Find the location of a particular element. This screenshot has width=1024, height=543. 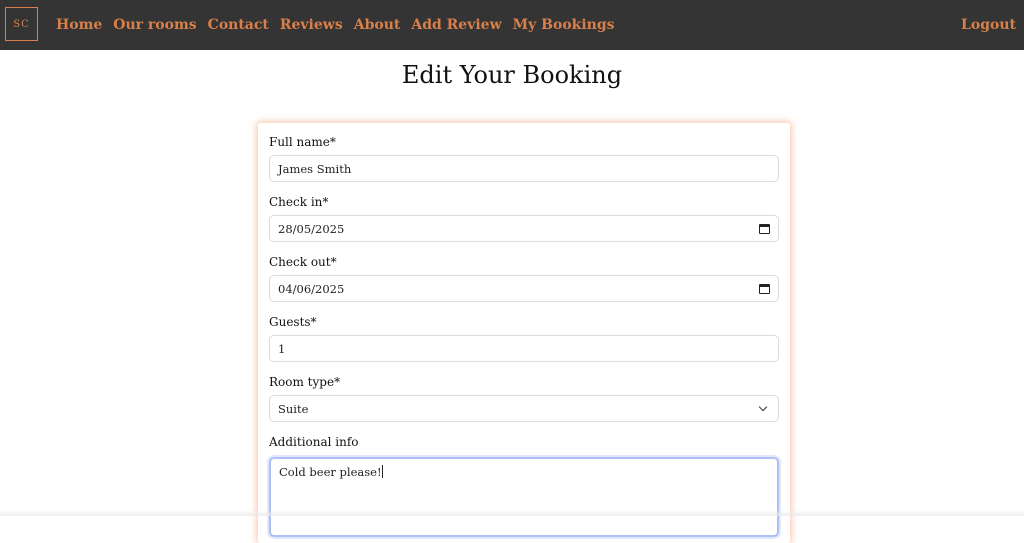

guests-input: 1 is located at coordinates (524, 348).